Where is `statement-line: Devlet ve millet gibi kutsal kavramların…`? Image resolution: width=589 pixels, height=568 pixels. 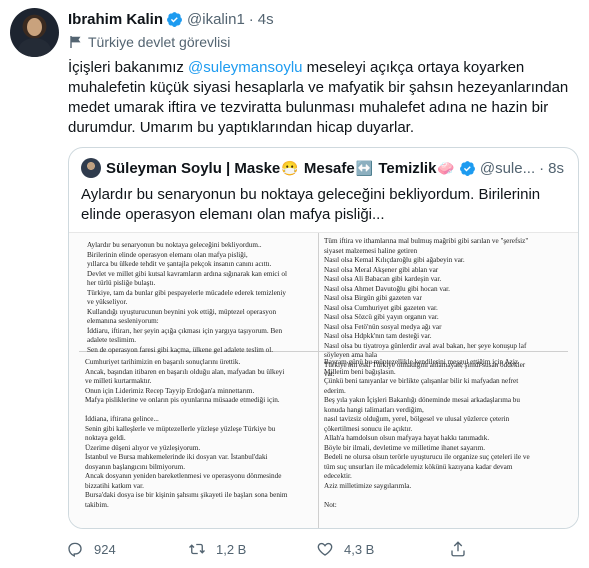
statement-line: Devlet ve millet gibi kutsal kavramların… is located at coordinates (187, 273).